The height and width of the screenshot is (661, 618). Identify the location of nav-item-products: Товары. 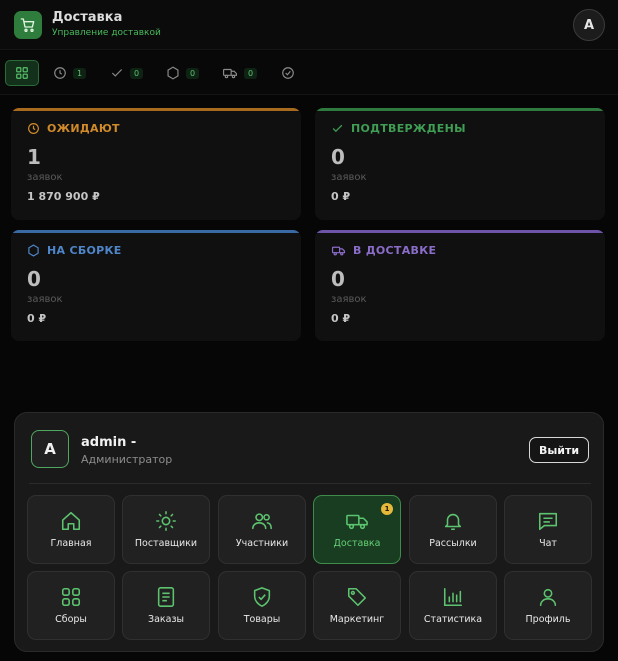
(262, 605).